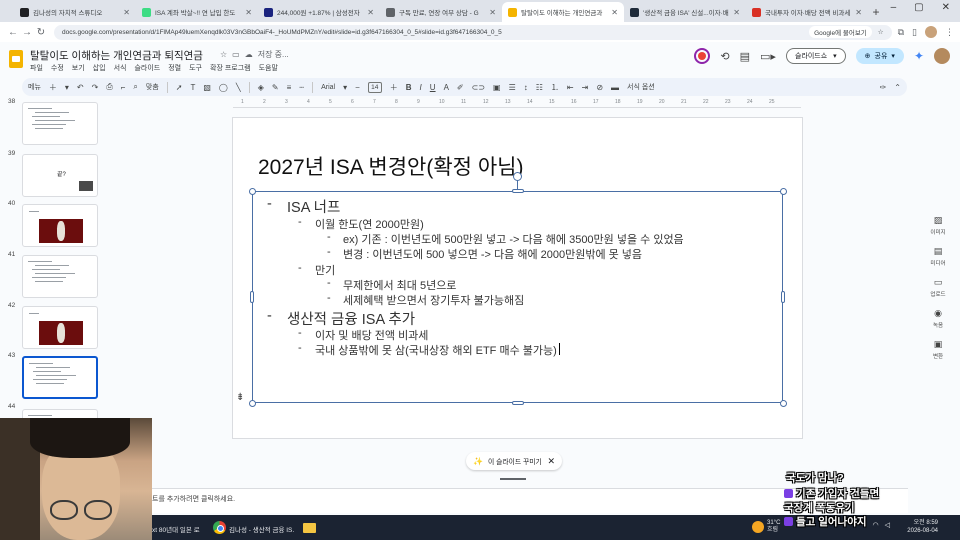 This screenshot has width=960, height=540. I want to click on close-window-icon: ✕, so click(946, 7).